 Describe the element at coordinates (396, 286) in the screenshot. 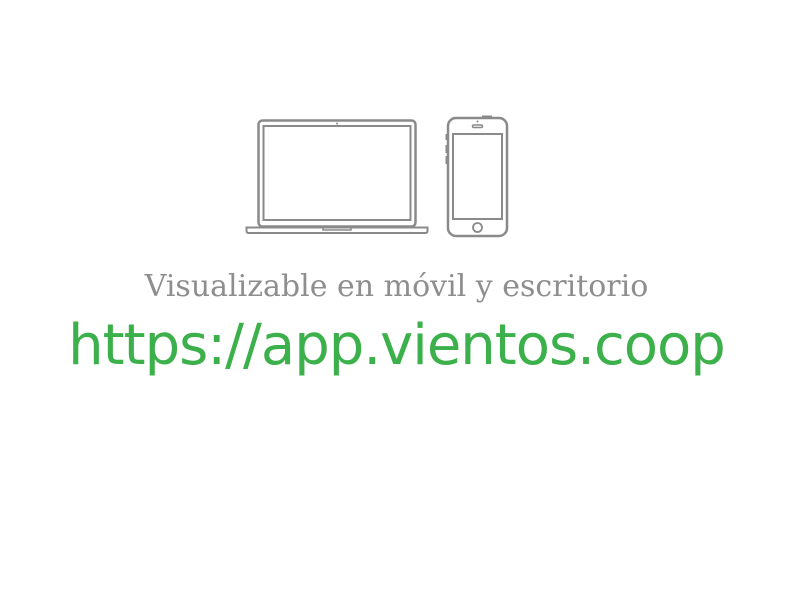

I see `tagline-text: Visualizable en móvil y escritorio` at that location.